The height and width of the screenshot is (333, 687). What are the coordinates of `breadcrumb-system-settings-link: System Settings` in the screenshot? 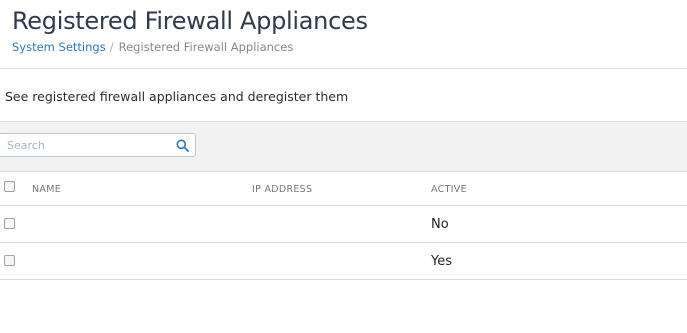 It's located at (59, 47).